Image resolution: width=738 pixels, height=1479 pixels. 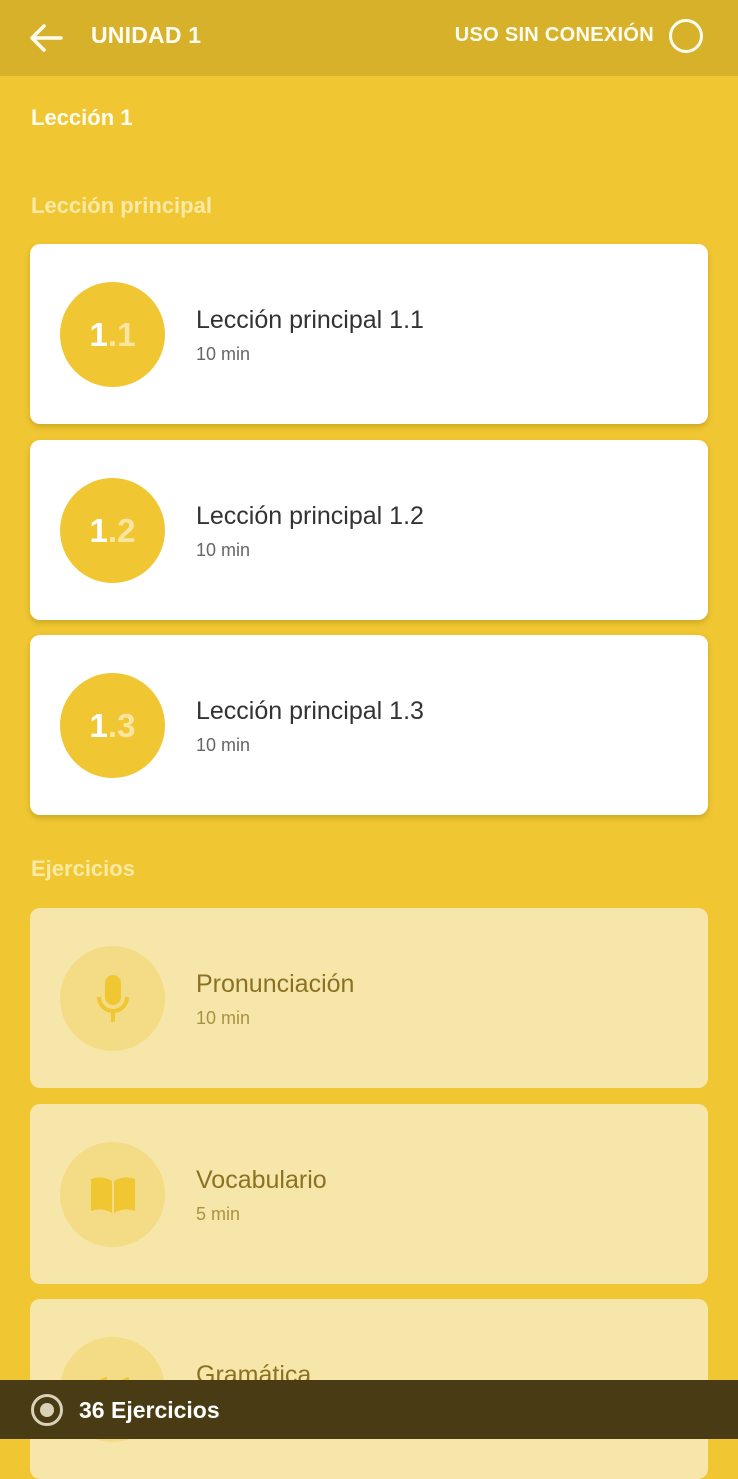 What do you see at coordinates (554, 35) in the screenshot?
I see `offline-mode-label: USO SIN CONEXIÓN` at bounding box center [554, 35].